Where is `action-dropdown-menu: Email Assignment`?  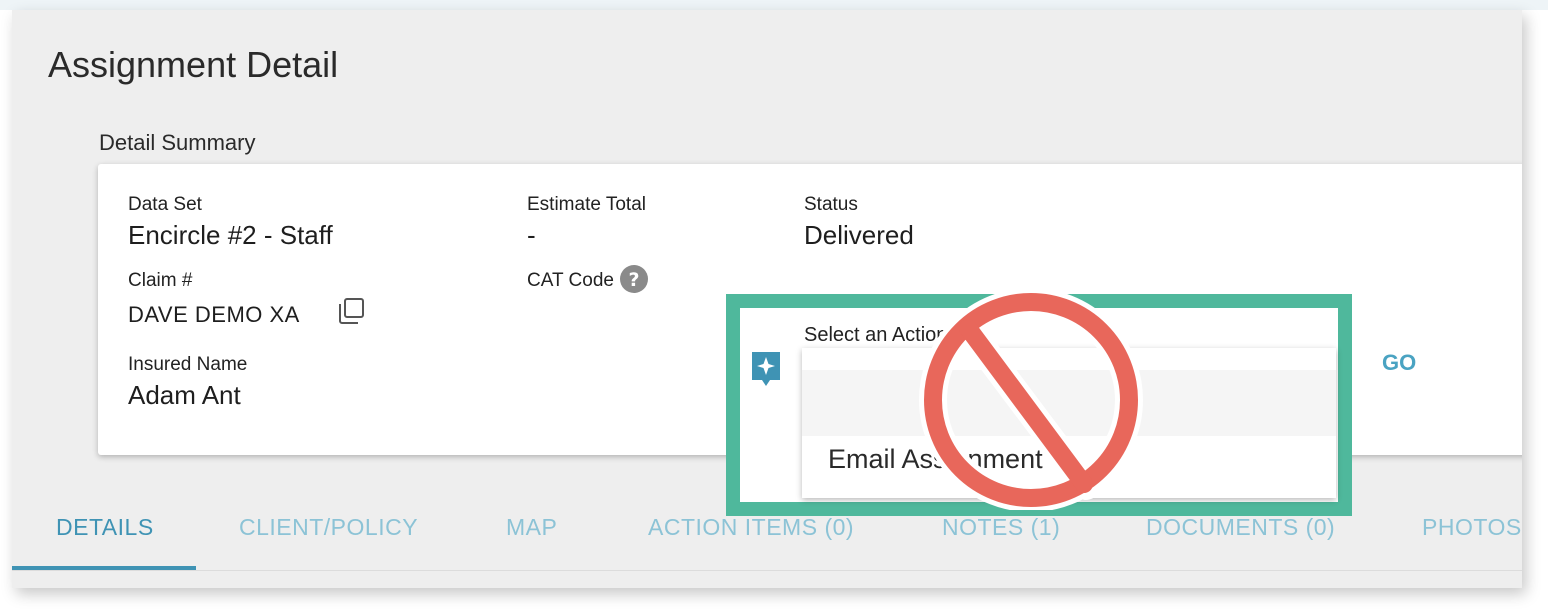 action-dropdown-menu: Email Assignment is located at coordinates (1069, 423).